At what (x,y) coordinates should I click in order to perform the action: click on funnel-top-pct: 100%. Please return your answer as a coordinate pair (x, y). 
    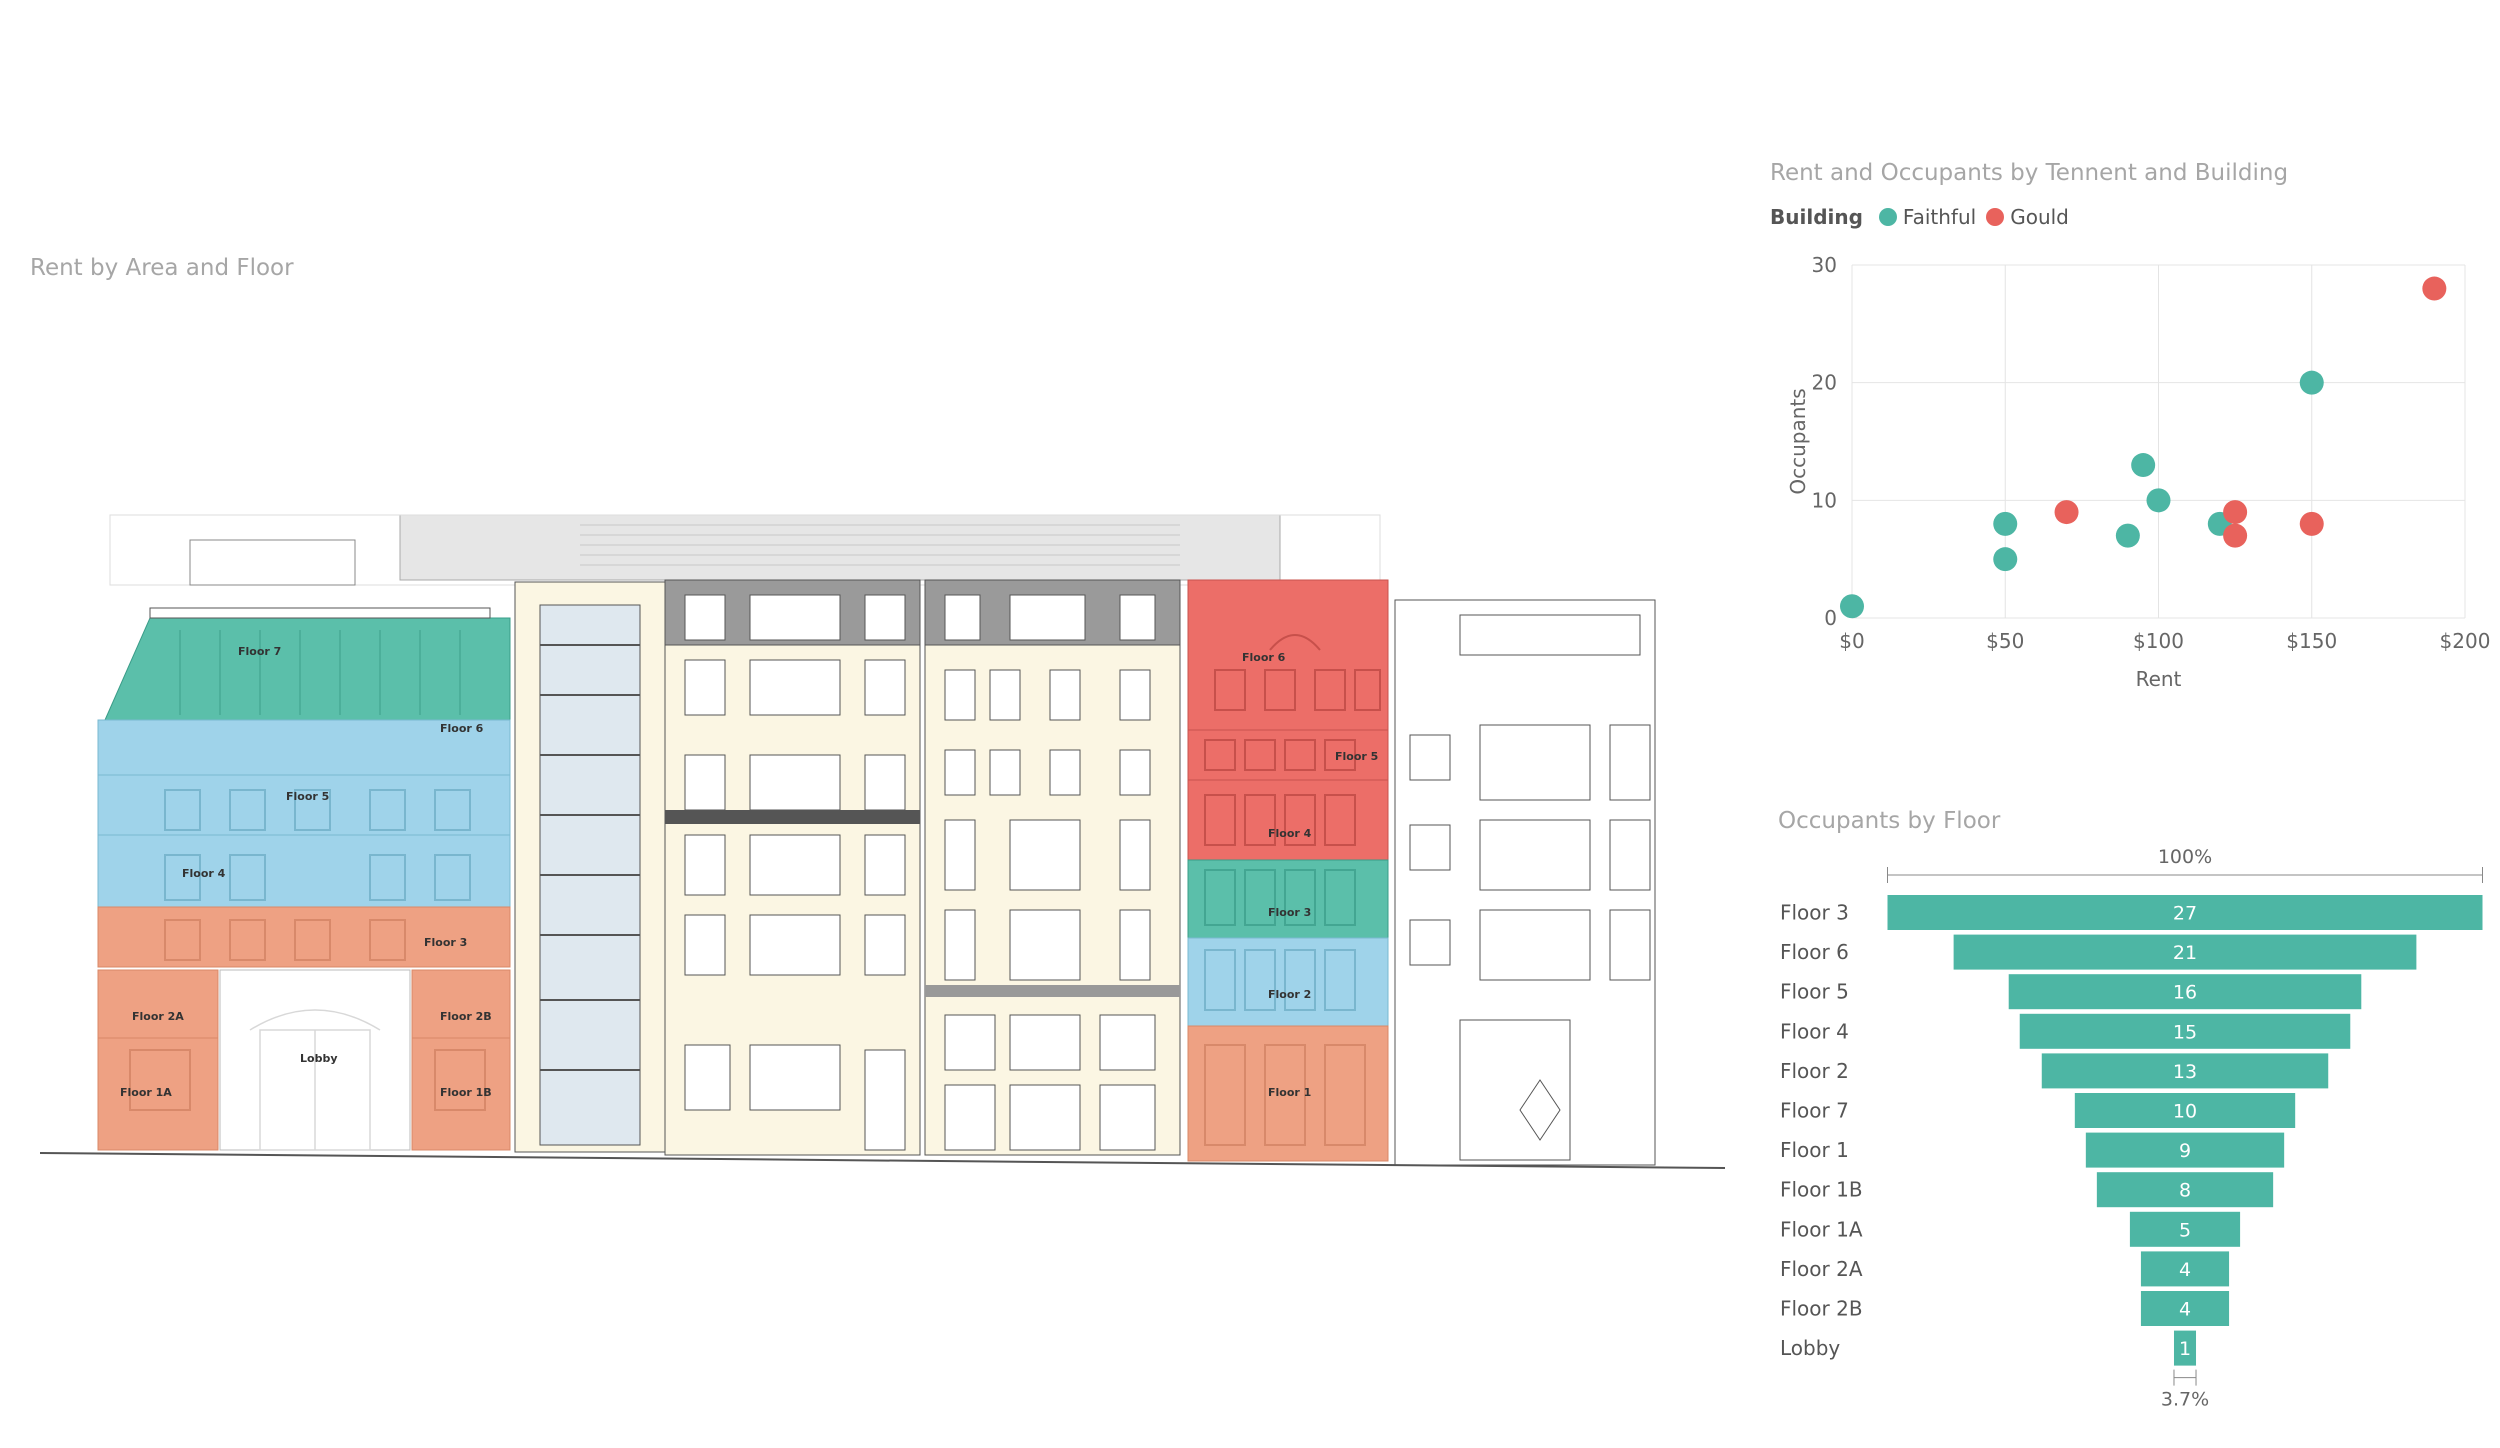
    Looking at the image, I should click on (2185, 857).